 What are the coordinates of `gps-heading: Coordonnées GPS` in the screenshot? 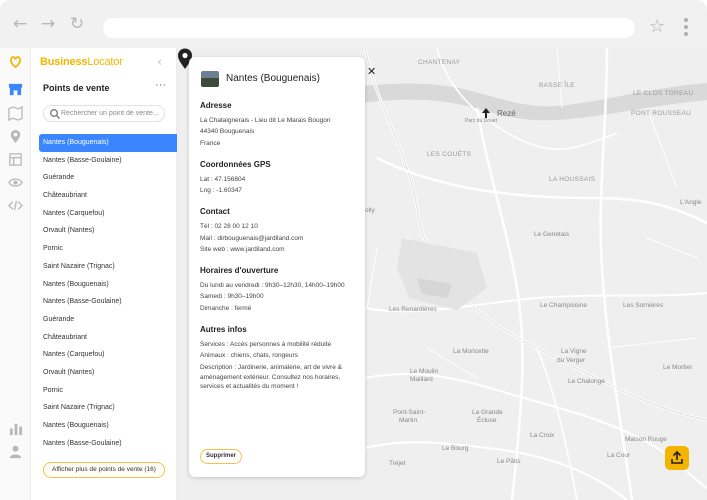 It's located at (235, 164).